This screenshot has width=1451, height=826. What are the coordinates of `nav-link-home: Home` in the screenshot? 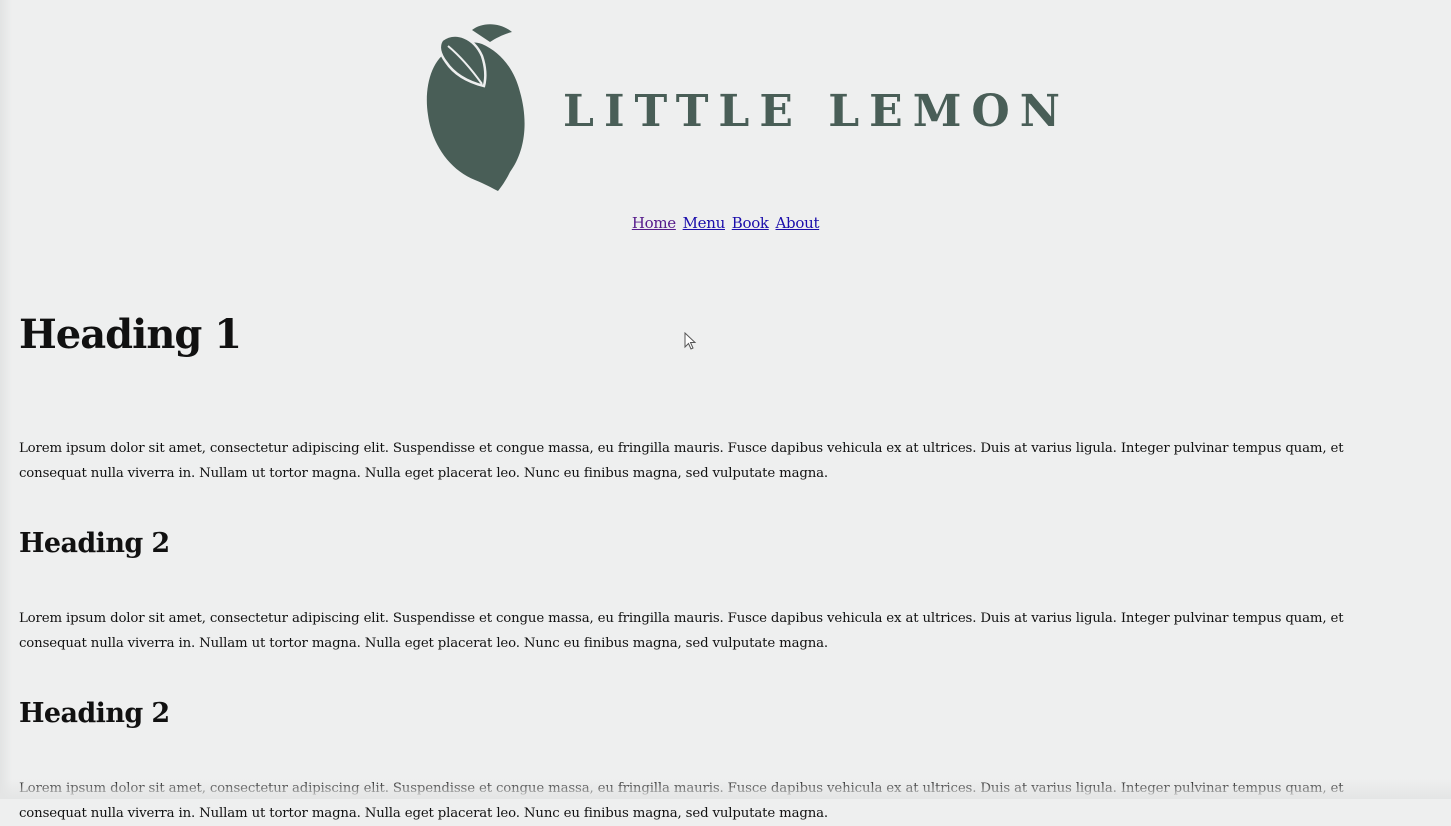 It's located at (654, 223).